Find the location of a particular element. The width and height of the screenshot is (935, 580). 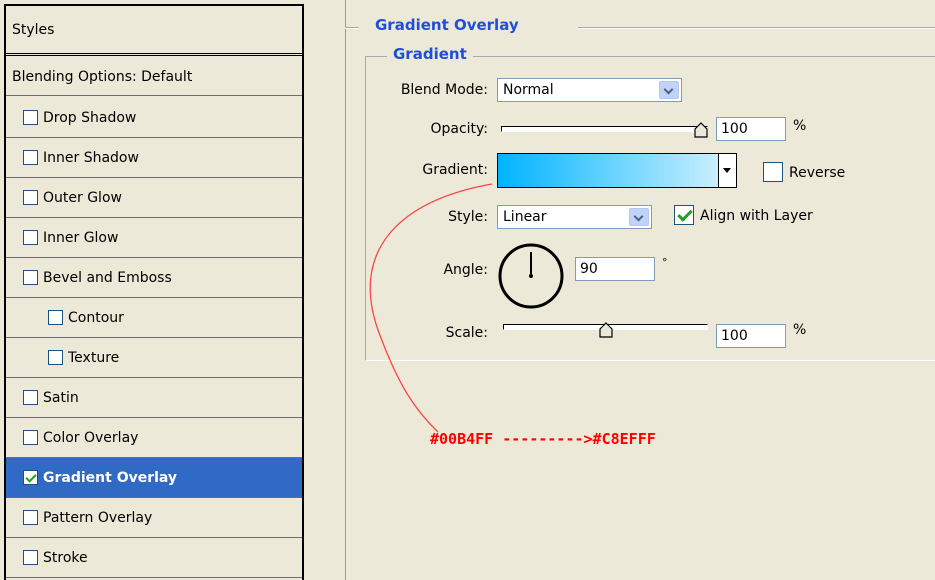

style-item-label: Color Overlay is located at coordinates (91, 437).